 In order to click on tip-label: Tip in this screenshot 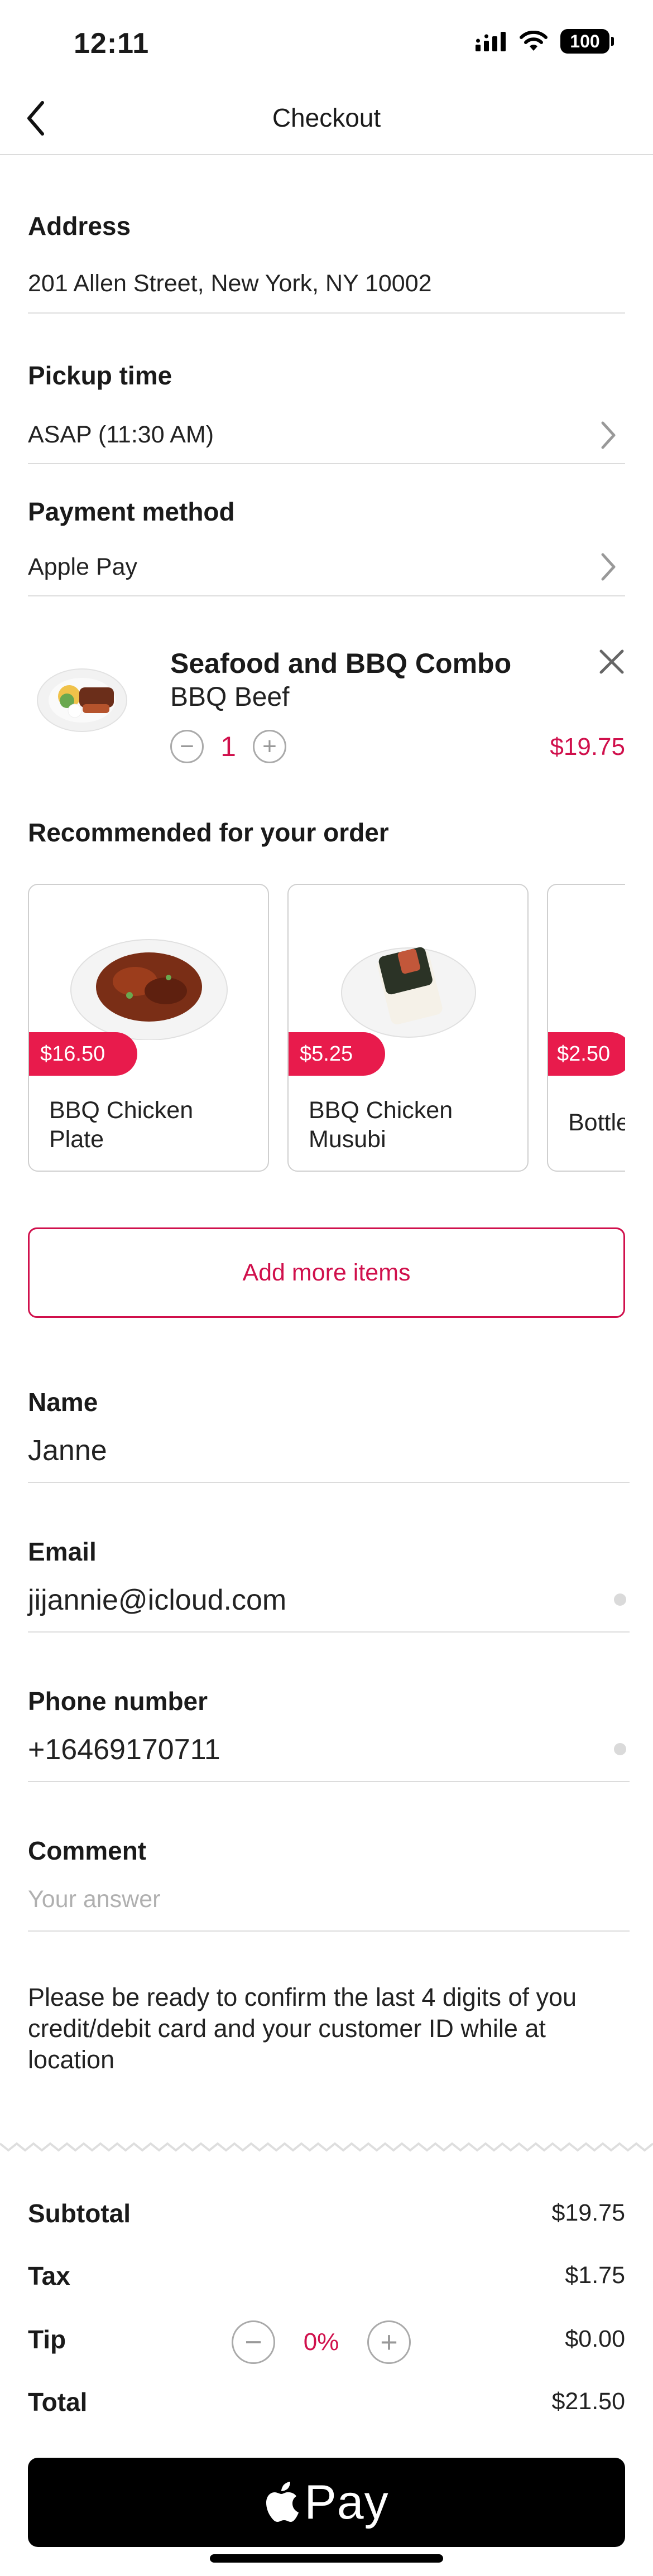, I will do `click(47, 2339)`.